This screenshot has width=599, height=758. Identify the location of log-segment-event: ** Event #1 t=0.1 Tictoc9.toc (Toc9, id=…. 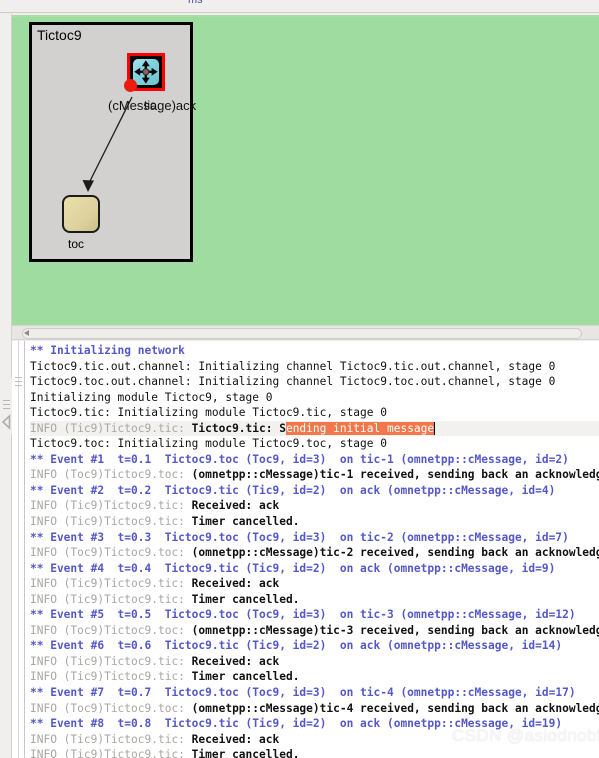
(299, 459).